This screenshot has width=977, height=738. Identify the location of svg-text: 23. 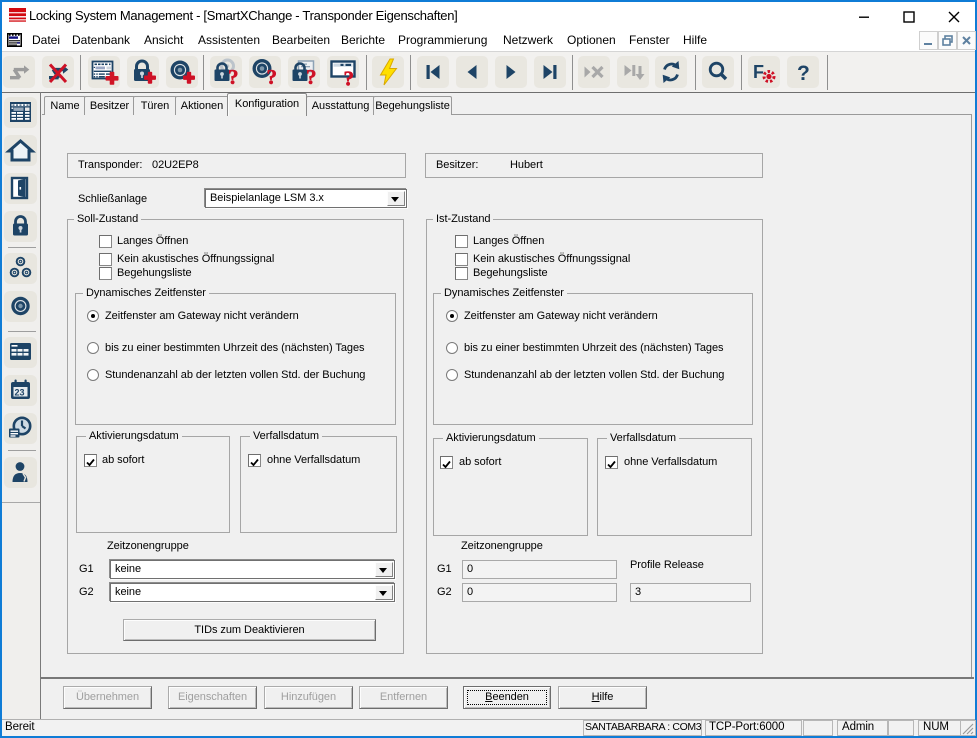
(20, 393).